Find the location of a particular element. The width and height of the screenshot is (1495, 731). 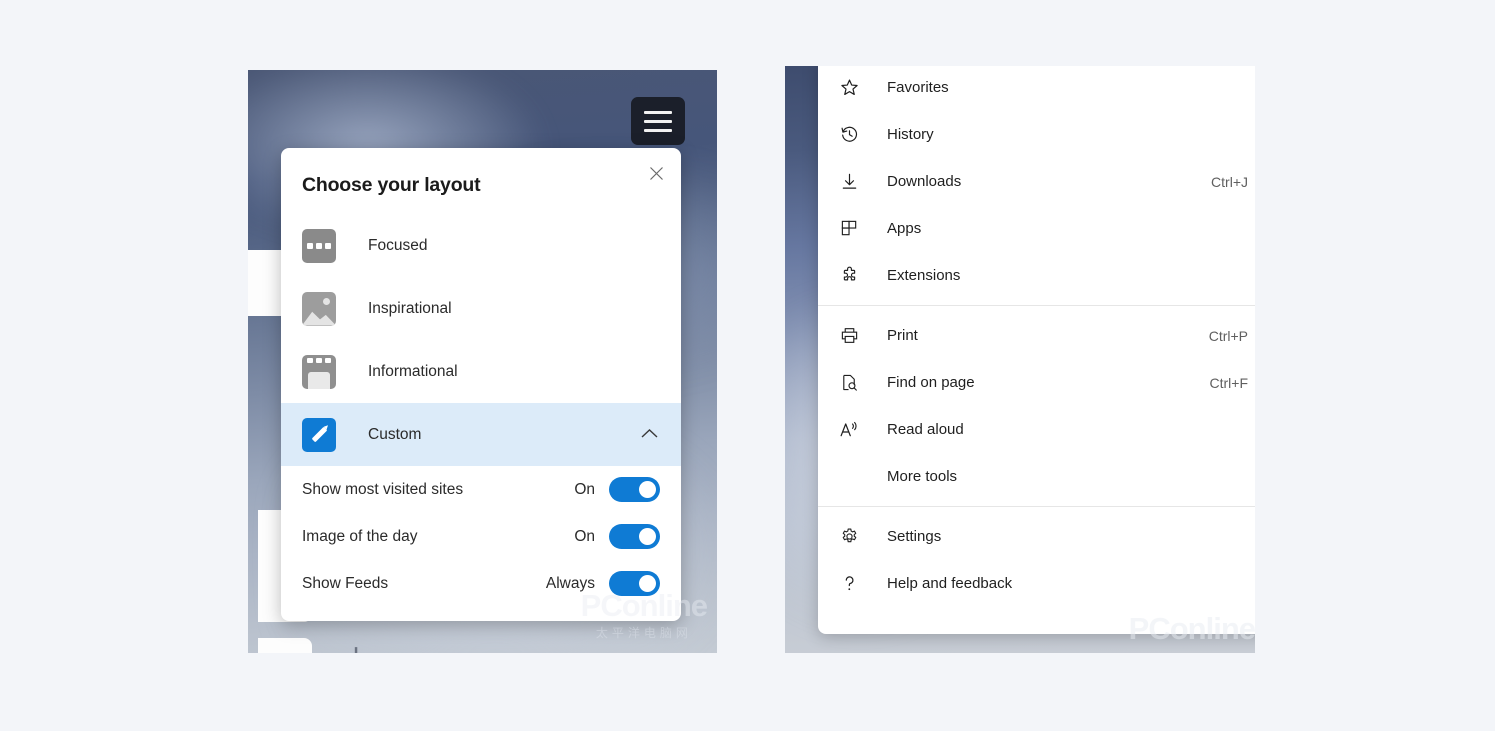

menu-item-help-and-feedback: Help and feedback is located at coordinates (1036, 583).